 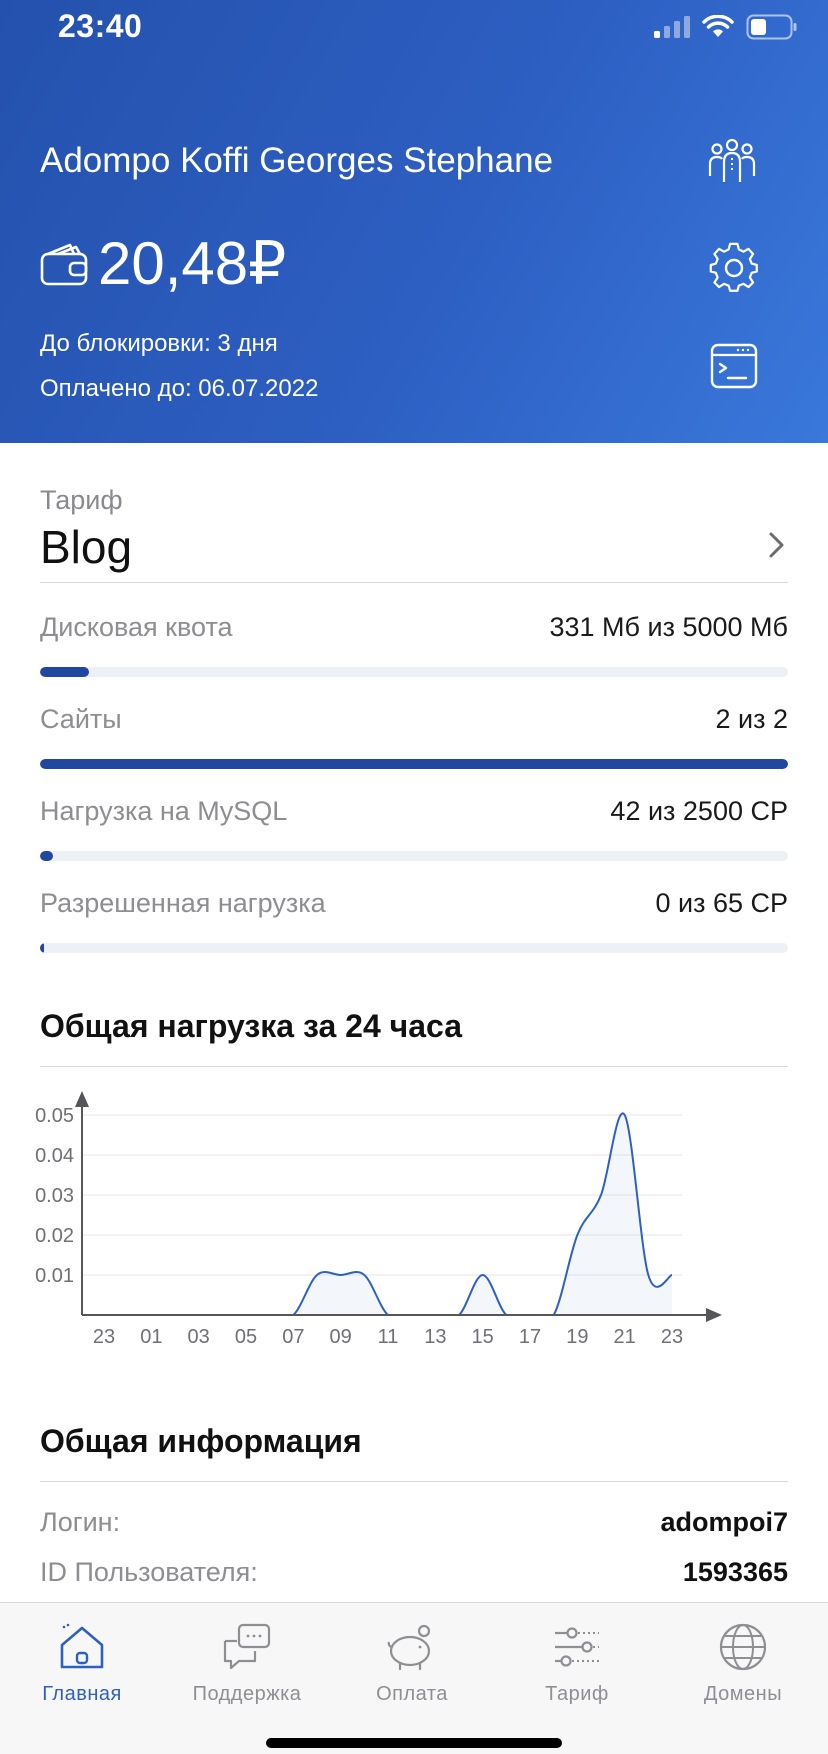 I want to click on info-value: adompoi7, so click(x=724, y=1522).